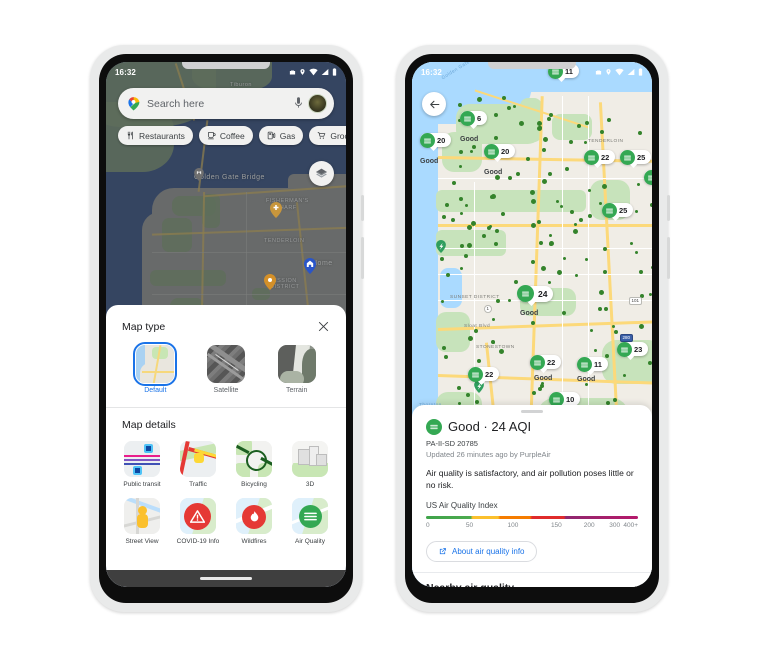  I want to click on search-input: Search here, so click(220, 104).